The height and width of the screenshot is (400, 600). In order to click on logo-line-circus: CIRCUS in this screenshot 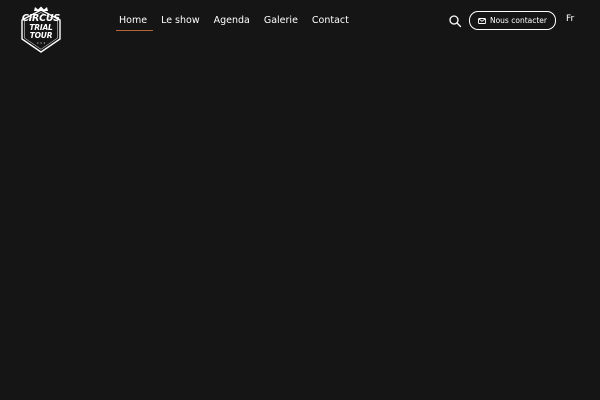, I will do `click(41, 18)`.